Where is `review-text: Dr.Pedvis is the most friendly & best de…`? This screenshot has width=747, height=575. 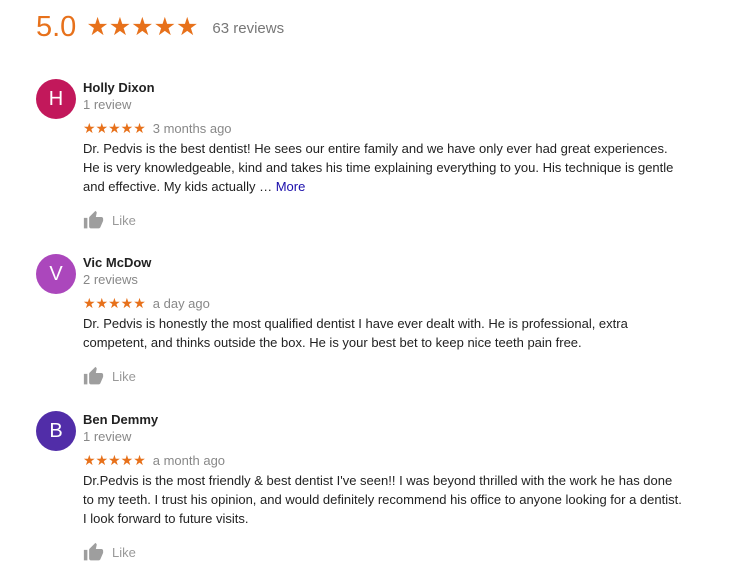
review-text: Dr.Pedvis is the most friendly & best de… is located at coordinates (382, 499).